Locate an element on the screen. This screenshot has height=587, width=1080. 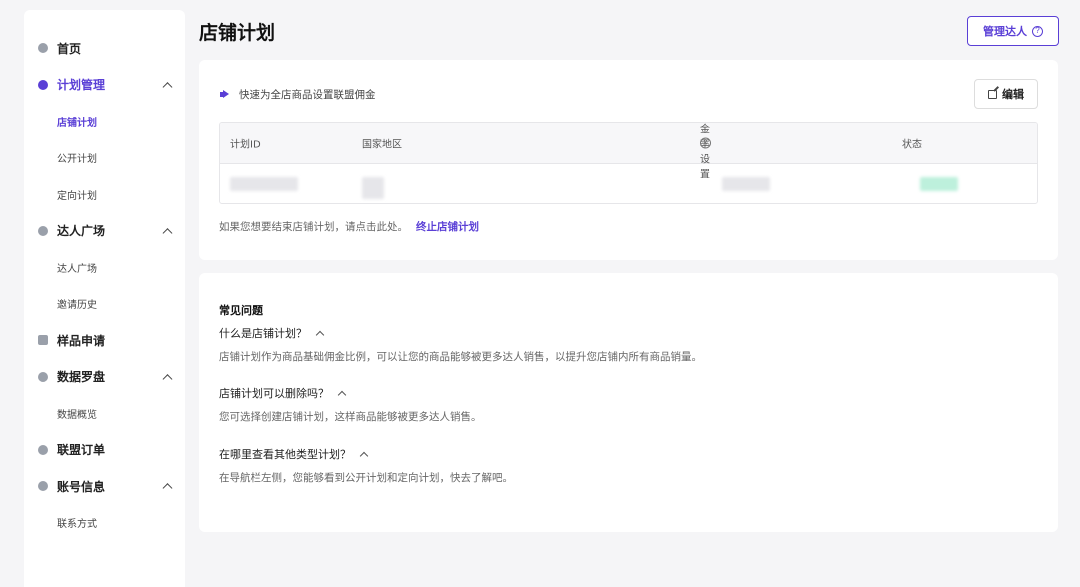
faq-answer-2: 您可选择创建店铺计划，这样商品能够被更多达人销售。 is located at coordinates (350, 417).